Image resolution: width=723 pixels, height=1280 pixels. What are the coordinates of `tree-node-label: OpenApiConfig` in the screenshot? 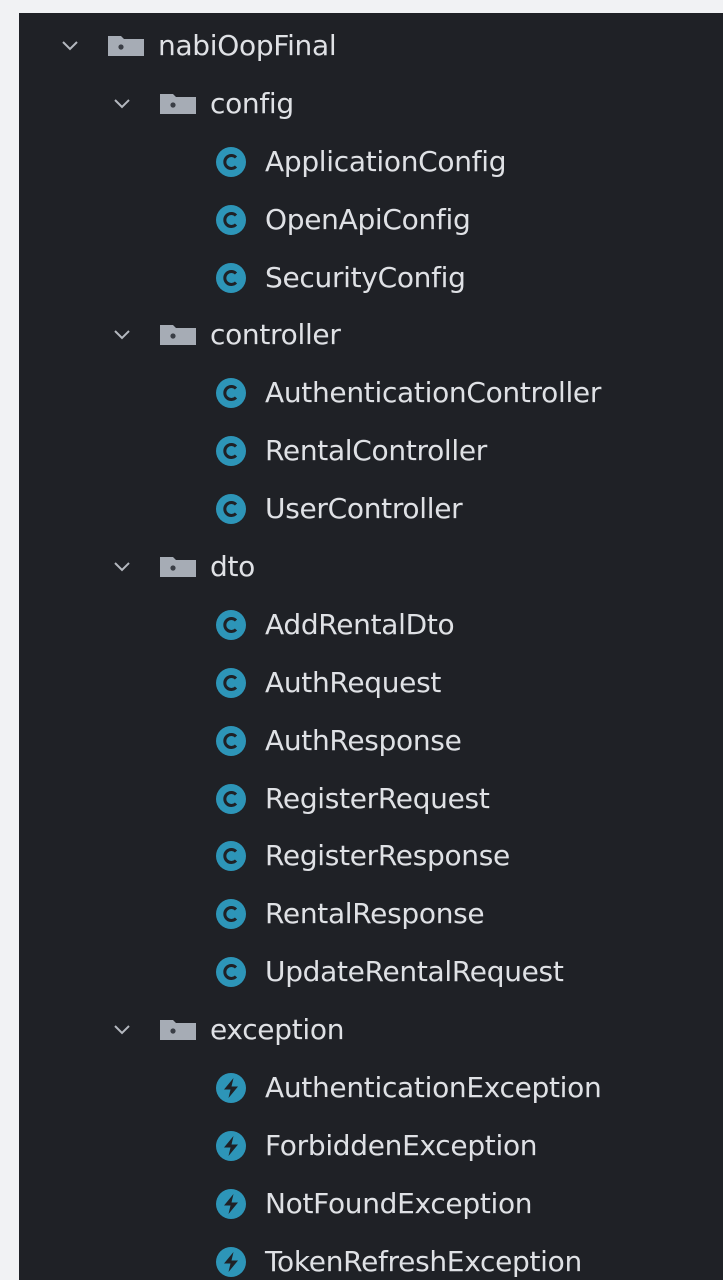 It's located at (368, 219).